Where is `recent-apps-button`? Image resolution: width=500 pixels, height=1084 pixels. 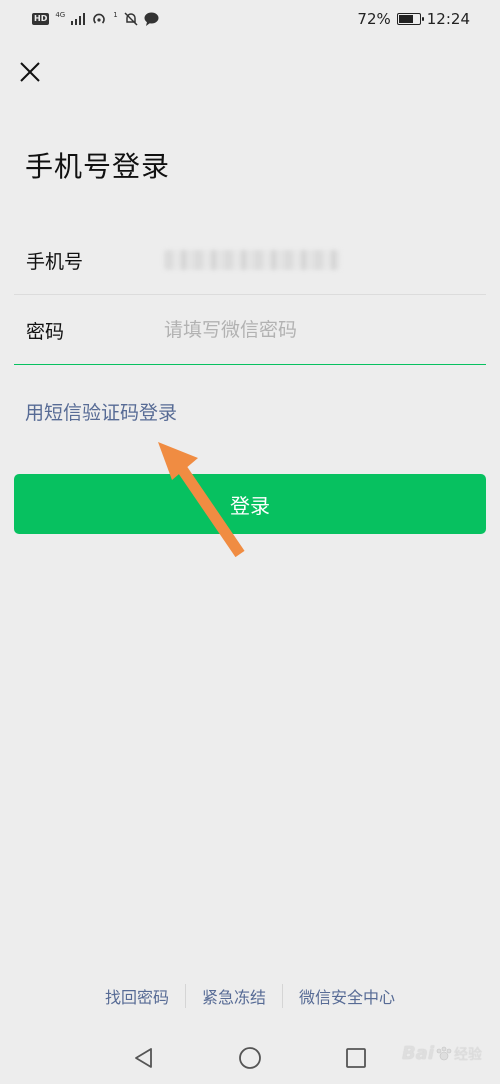 recent-apps-button is located at coordinates (356, 1058).